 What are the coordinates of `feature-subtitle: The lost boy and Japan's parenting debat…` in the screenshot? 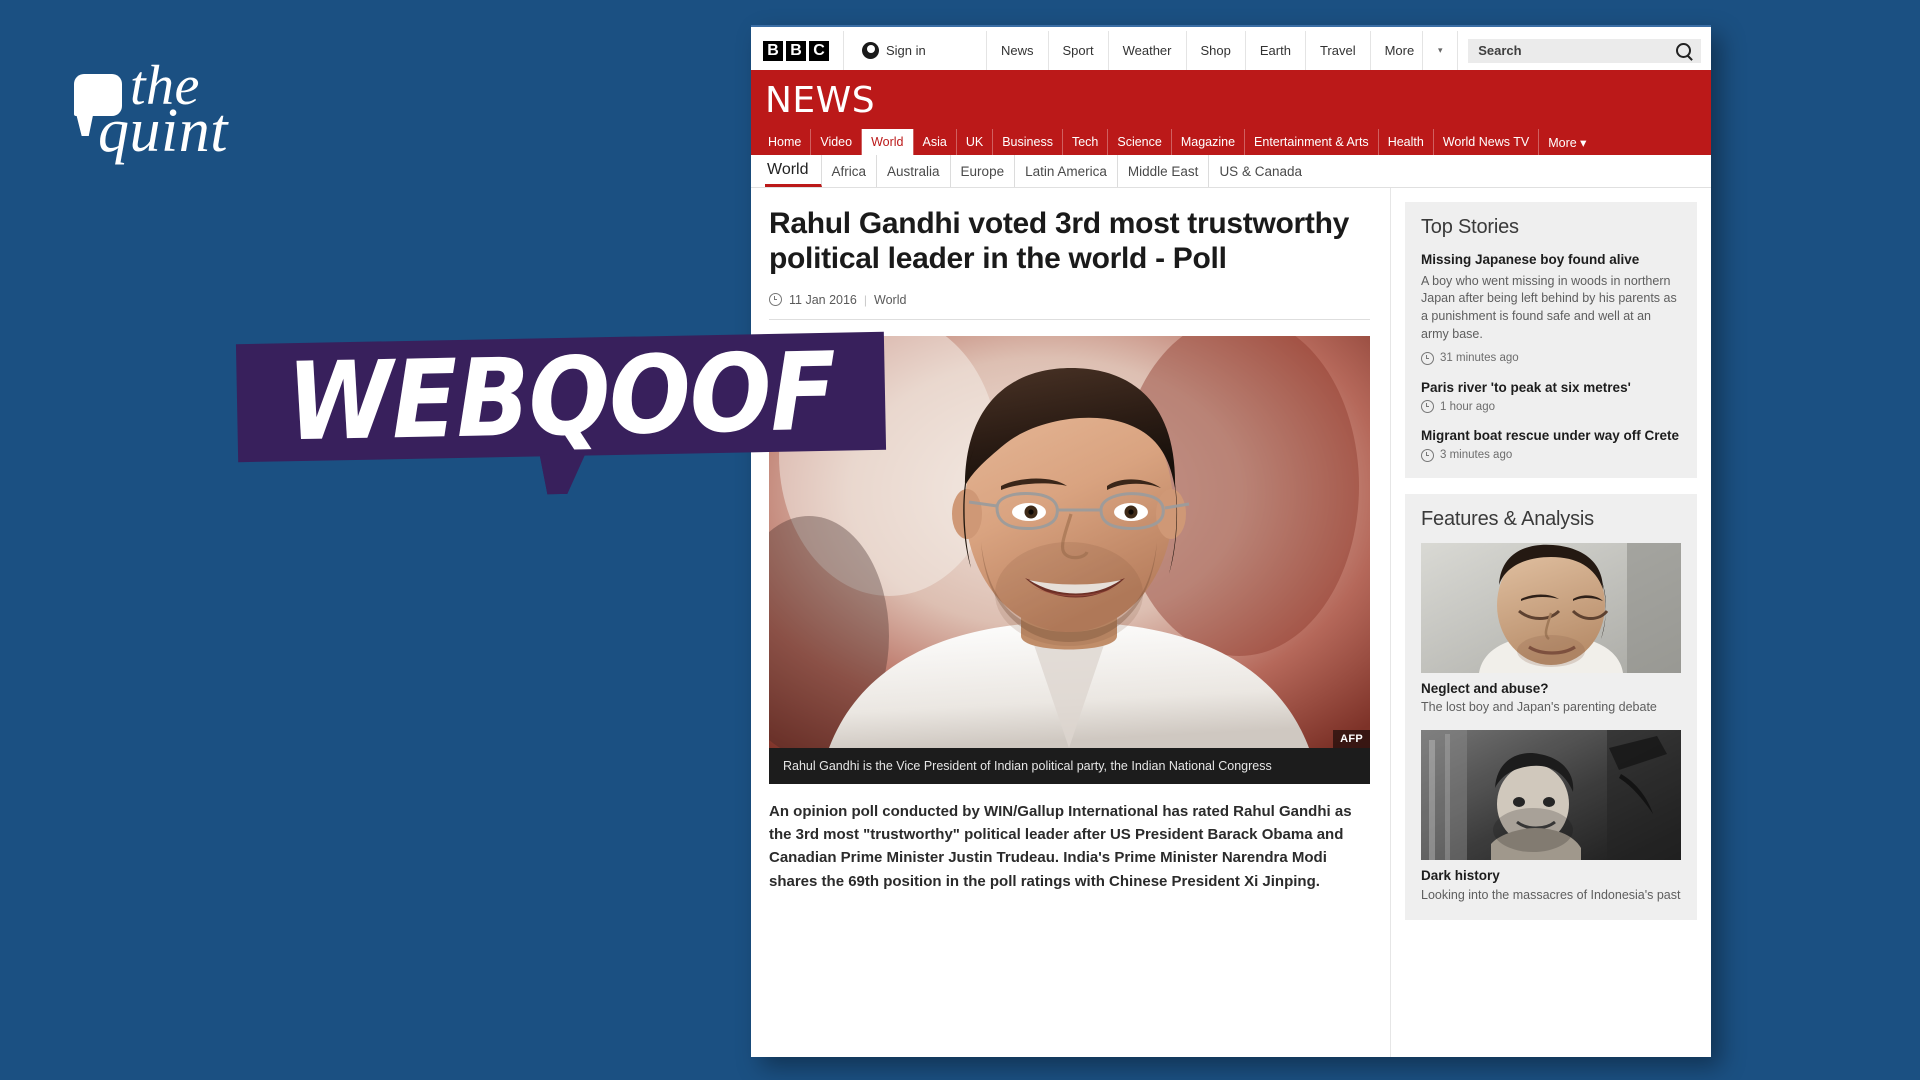 It's located at (1539, 707).